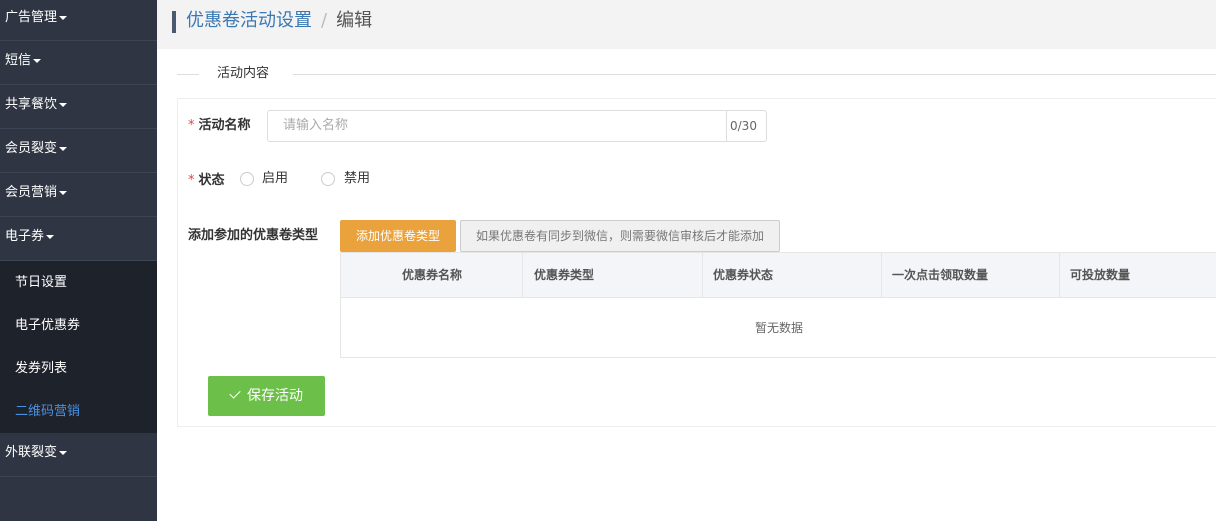 The width and height of the screenshot is (1216, 521). Describe the element at coordinates (971, 275) in the screenshot. I see `column-header-claim-quantity: 一次点击领取数量` at that location.